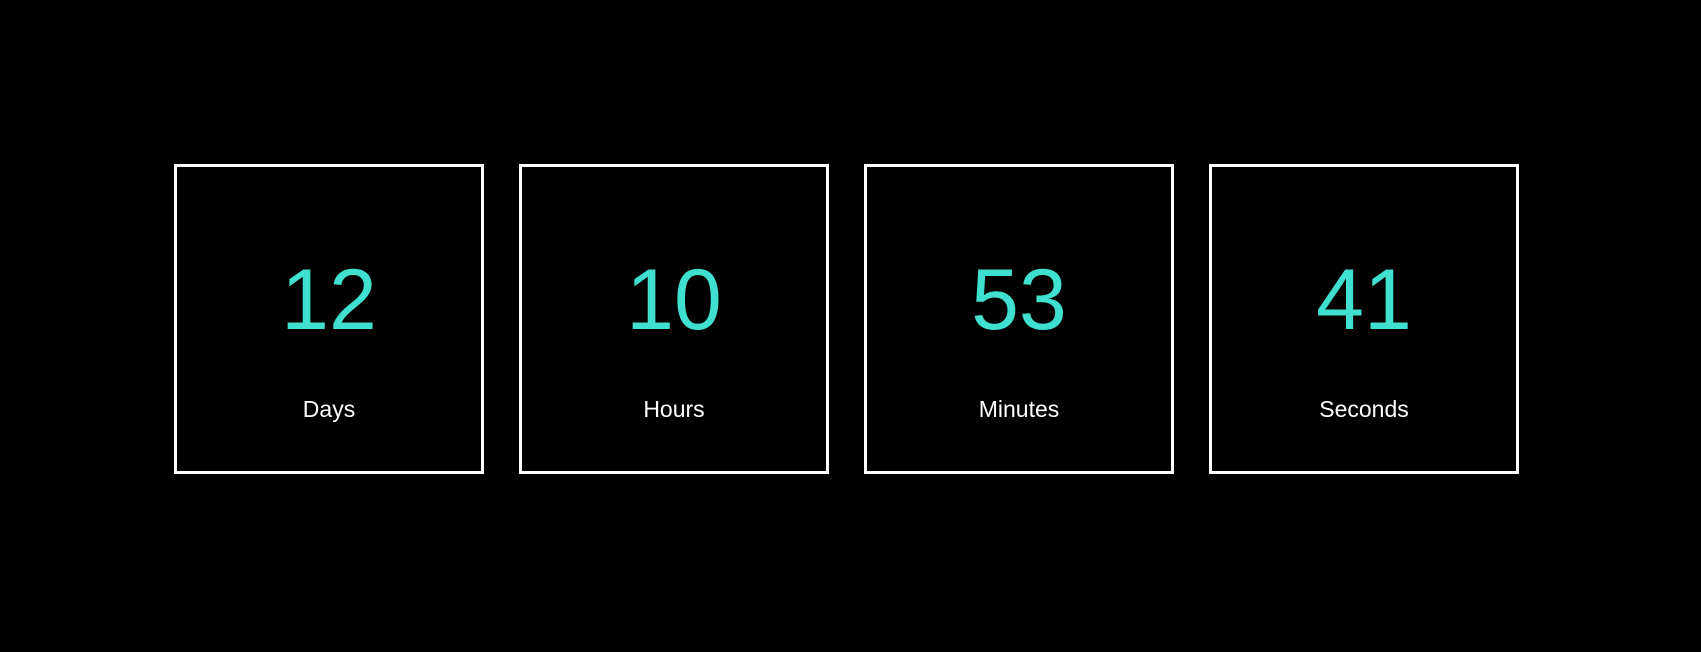 The height and width of the screenshot is (652, 1701). Describe the element at coordinates (1364, 409) in the screenshot. I see `seconds-label: Seconds` at that location.